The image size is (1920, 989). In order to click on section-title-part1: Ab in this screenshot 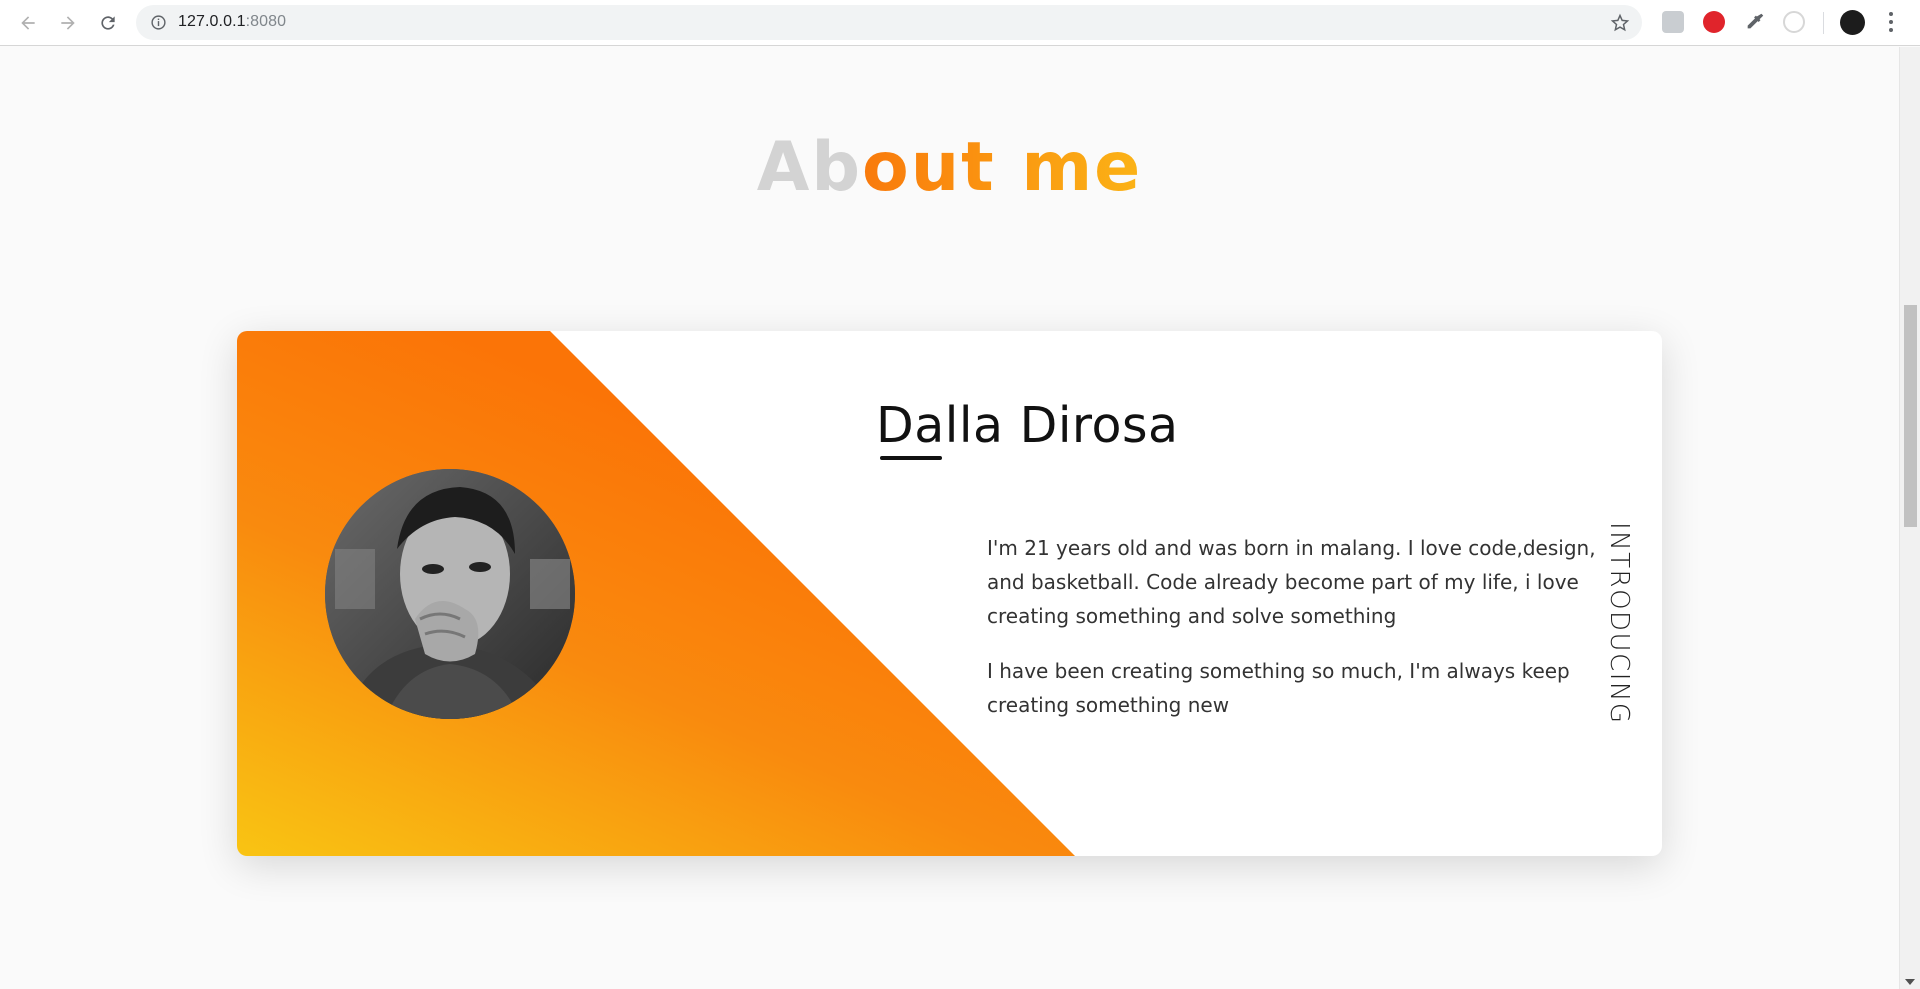, I will do `click(809, 167)`.